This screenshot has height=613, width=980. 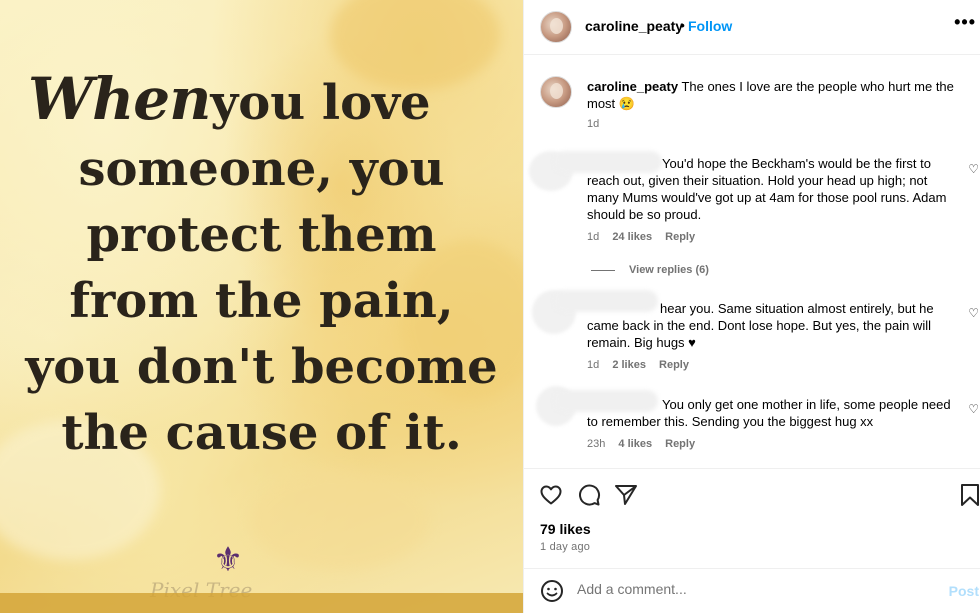 I want to click on post-comment-button: Post, so click(x=964, y=591).